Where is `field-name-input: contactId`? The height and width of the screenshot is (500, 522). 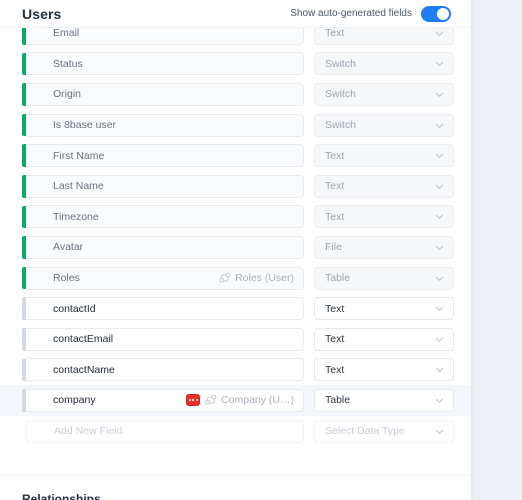 field-name-input: contactId is located at coordinates (165, 309).